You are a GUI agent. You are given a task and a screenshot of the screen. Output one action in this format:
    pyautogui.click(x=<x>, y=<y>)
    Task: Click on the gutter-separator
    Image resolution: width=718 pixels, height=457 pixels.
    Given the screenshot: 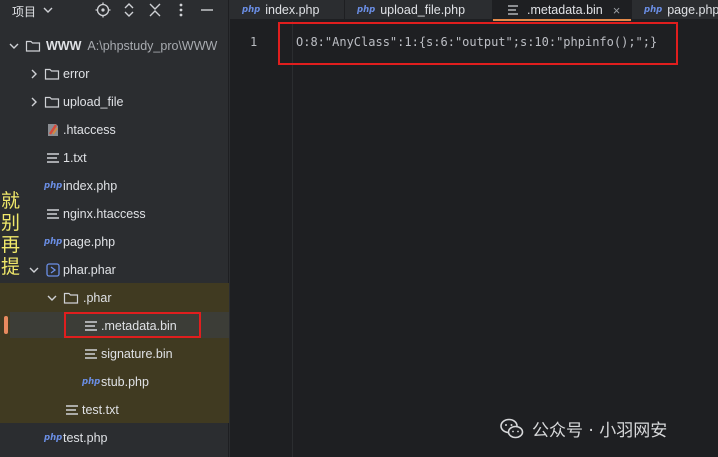 What is the action you would take?
    pyautogui.click(x=292, y=239)
    